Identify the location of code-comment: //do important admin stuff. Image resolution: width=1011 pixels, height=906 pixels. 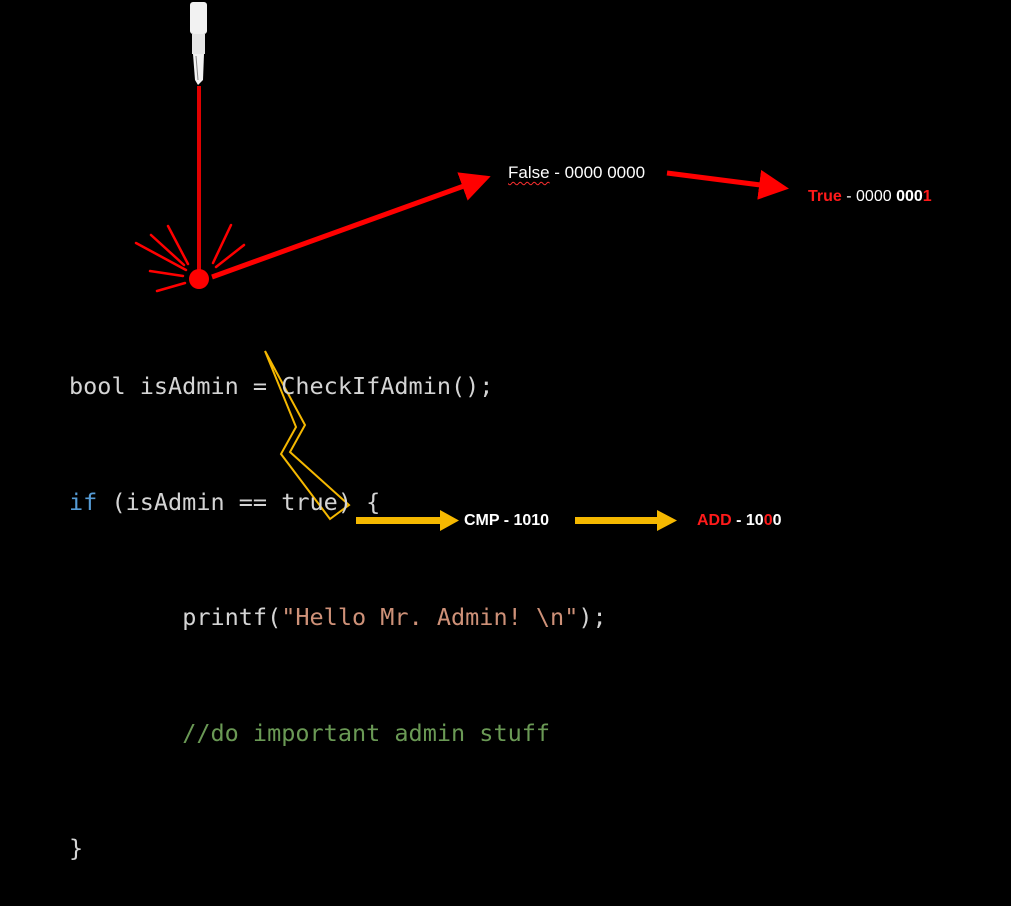
(366, 732).